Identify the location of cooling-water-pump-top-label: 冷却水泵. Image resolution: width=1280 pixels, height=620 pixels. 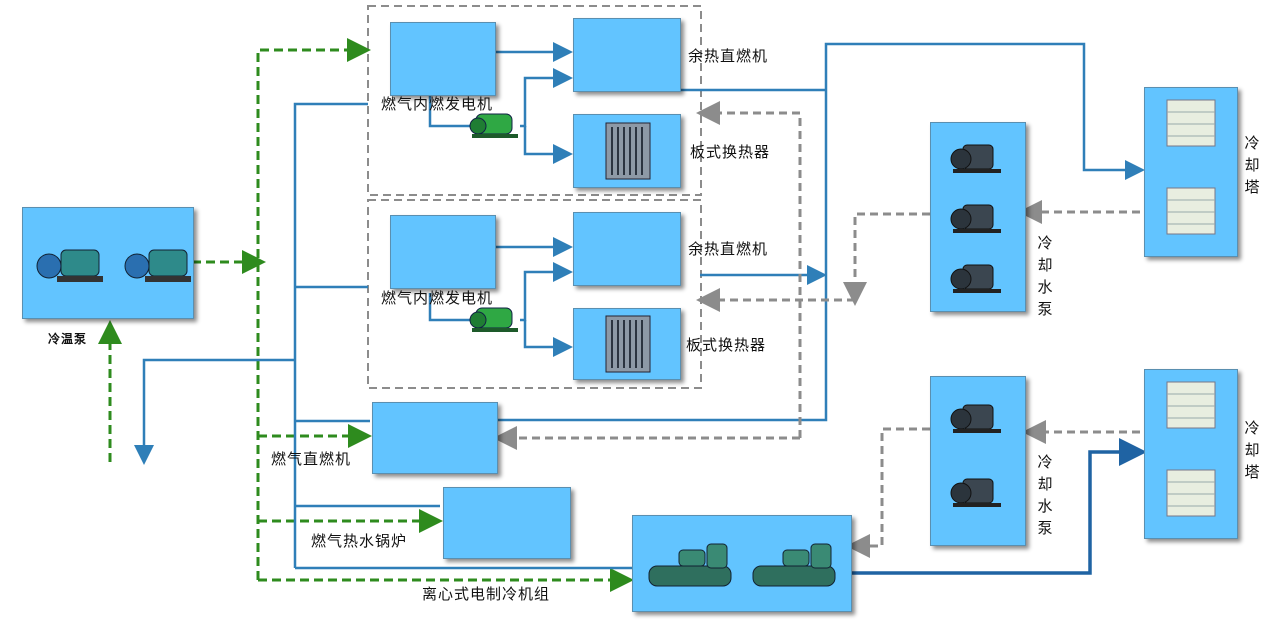
(1045, 276).